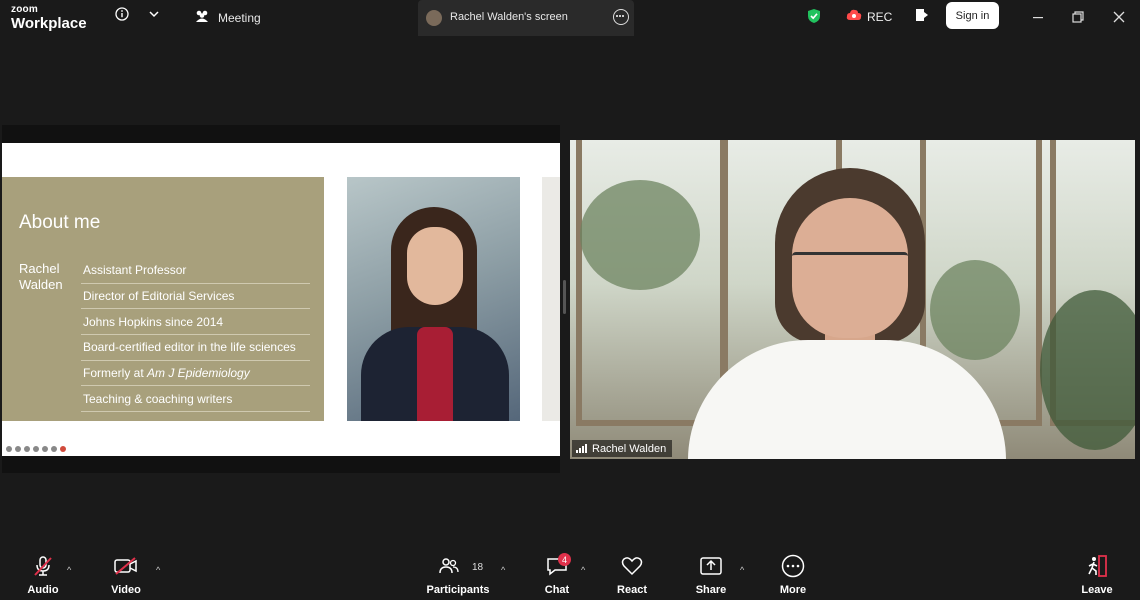 The image size is (1140, 600). I want to click on more-label: More, so click(793, 590).